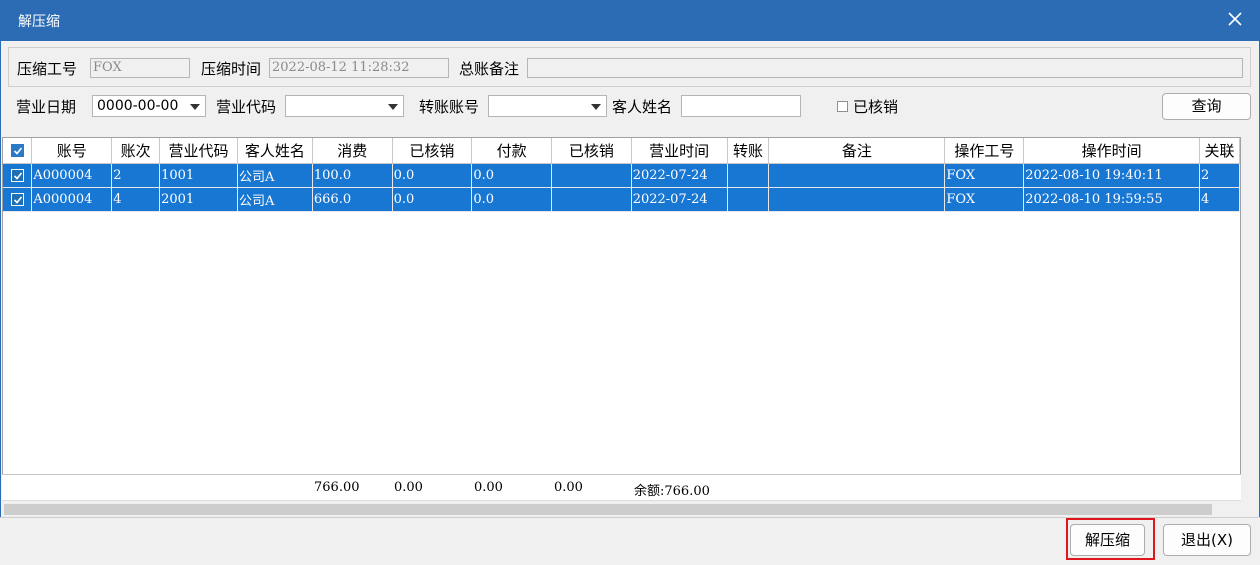 This screenshot has width=1260, height=565. What do you see at coordinates (511, 151) in the screenshot?
I see `col-header: 付款` at bounding box center [511, 151].